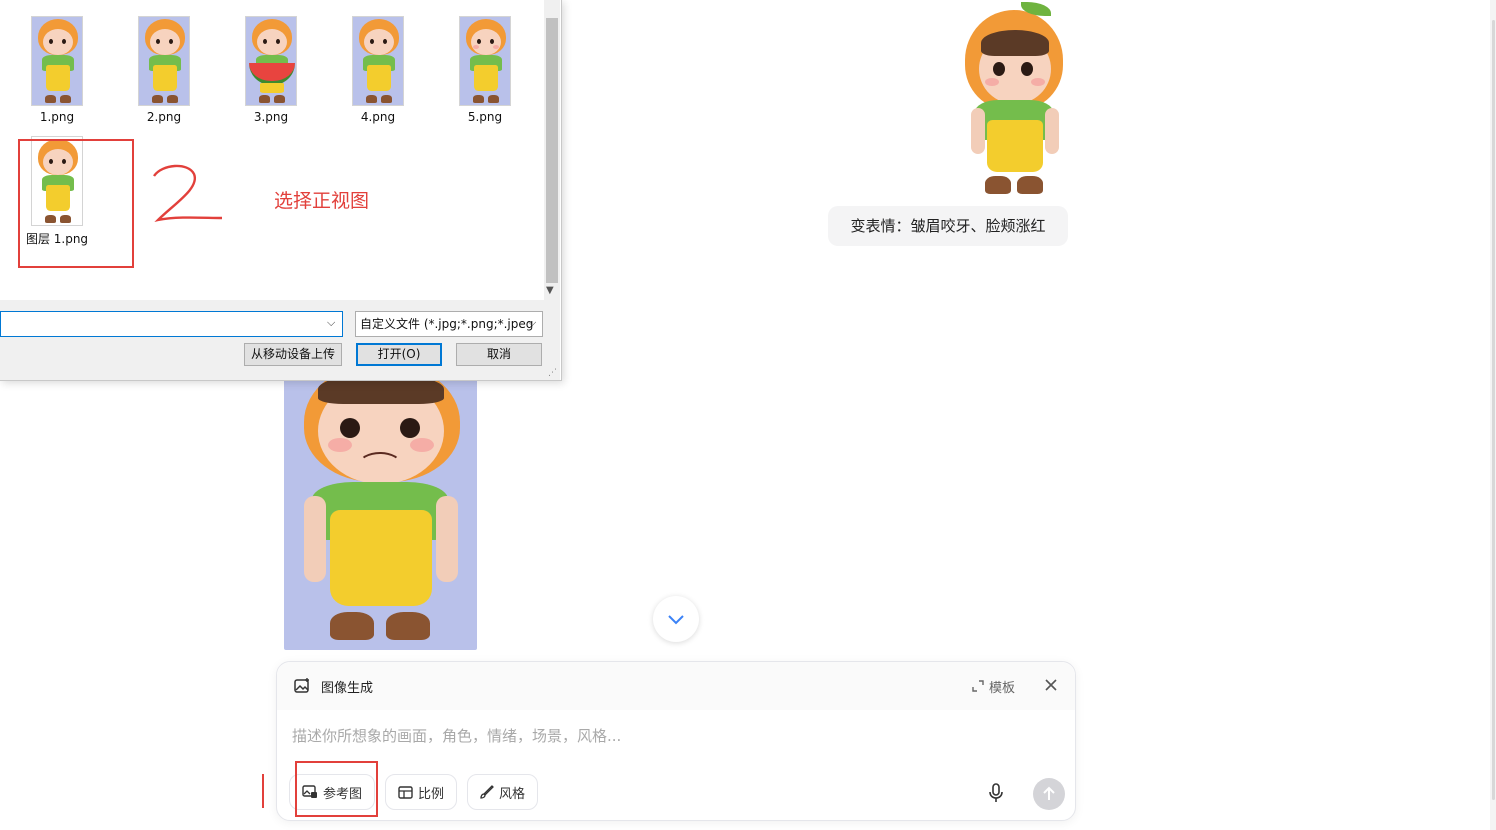  What do you see at coordinates (672, 736) in the screenshot?
I see `prompt-input` at bounding box center [672, 736].